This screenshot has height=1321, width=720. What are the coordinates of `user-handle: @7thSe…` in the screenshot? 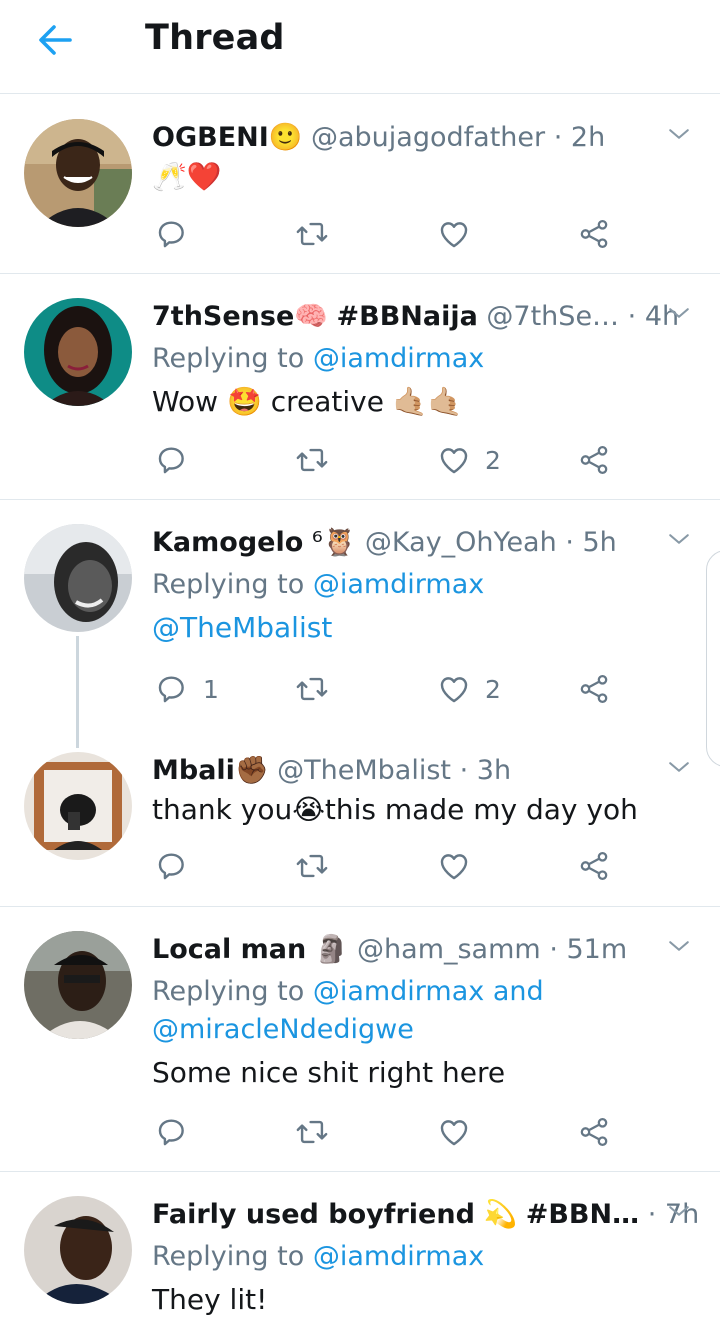 It's located at (552, 316).